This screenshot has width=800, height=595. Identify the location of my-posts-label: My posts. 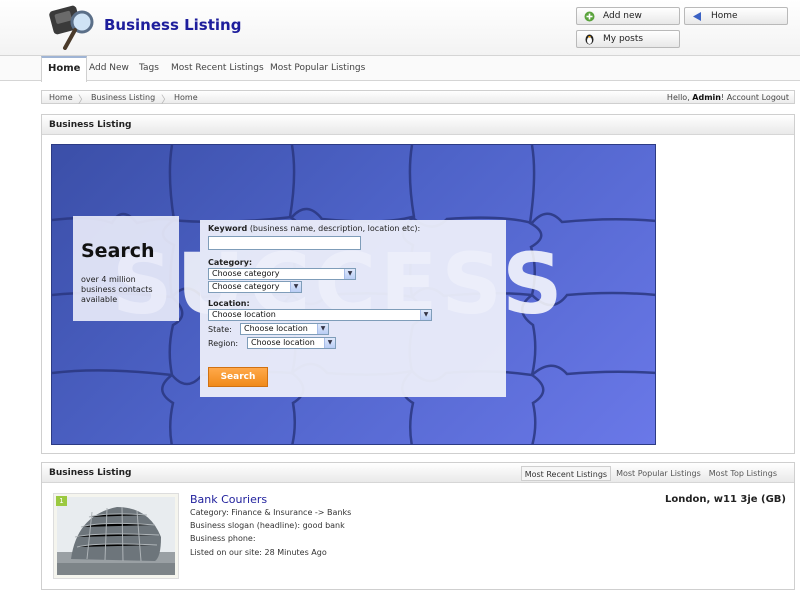
(623, 39).